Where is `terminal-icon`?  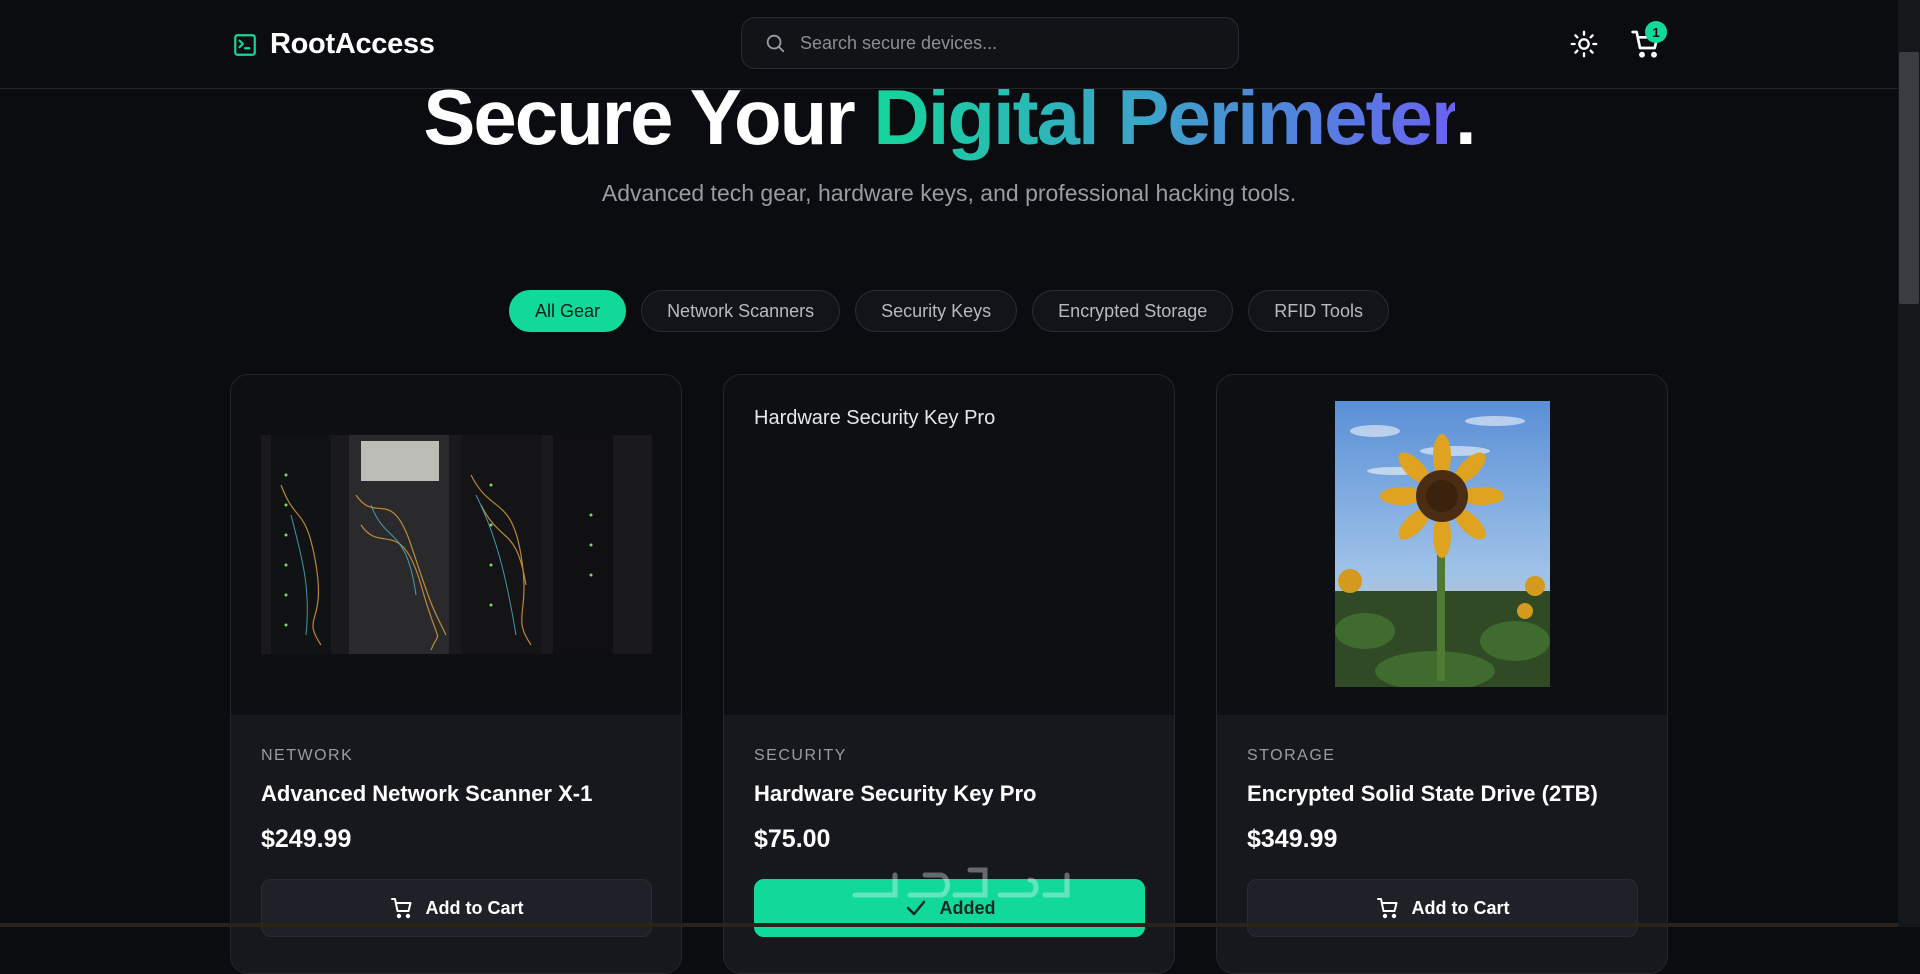 terminal-icon is located at coordinates (245, 44).